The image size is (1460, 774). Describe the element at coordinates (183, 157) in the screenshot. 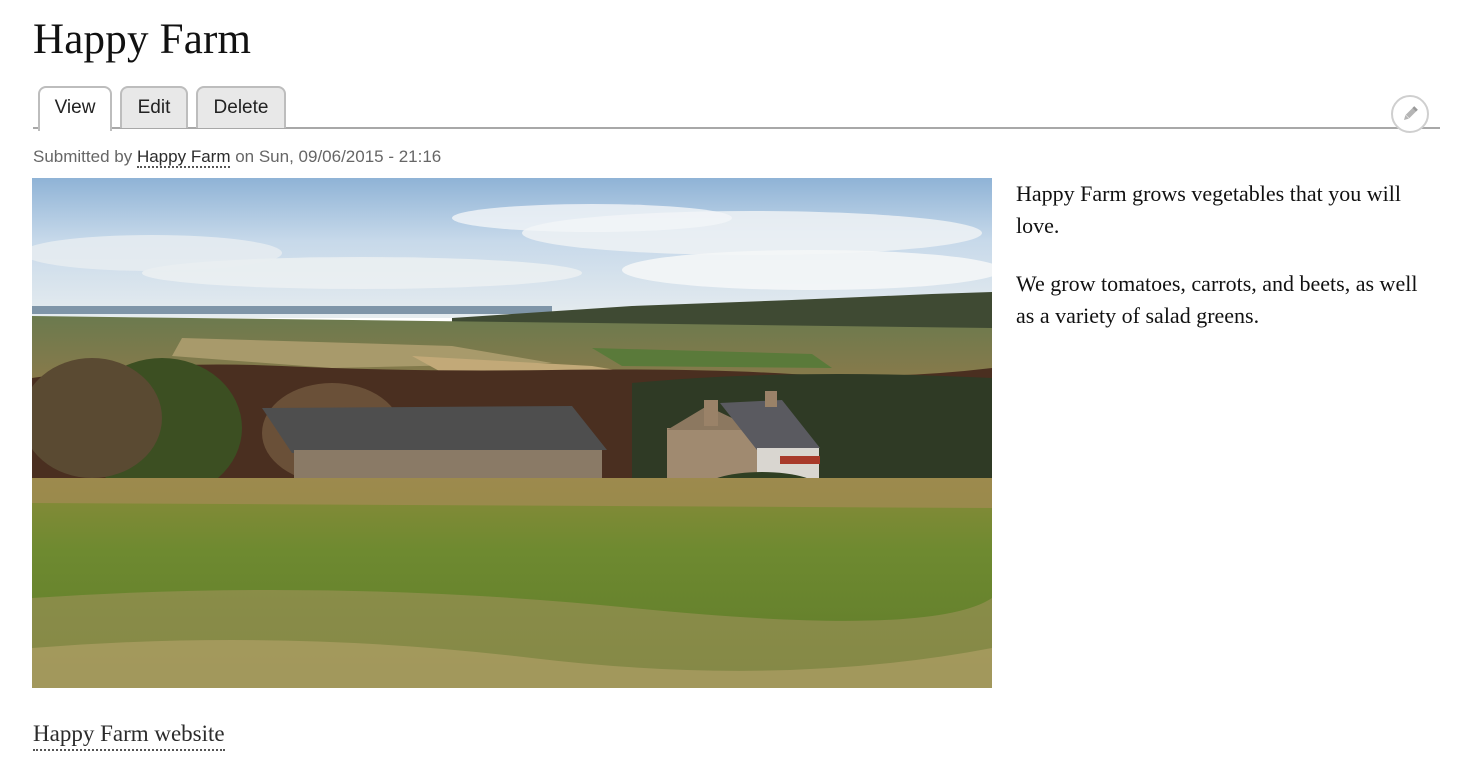

I see `author-link: Happy Farm` at that location.